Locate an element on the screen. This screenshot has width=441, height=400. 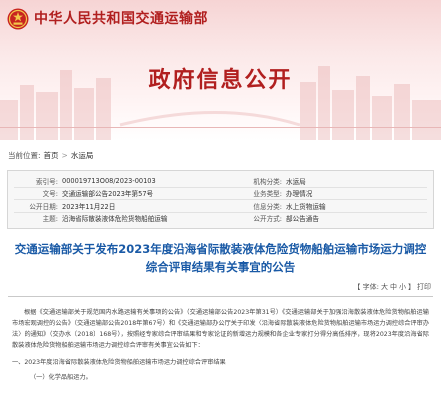
national-emblem-icon is located at coordinates (18, 19).